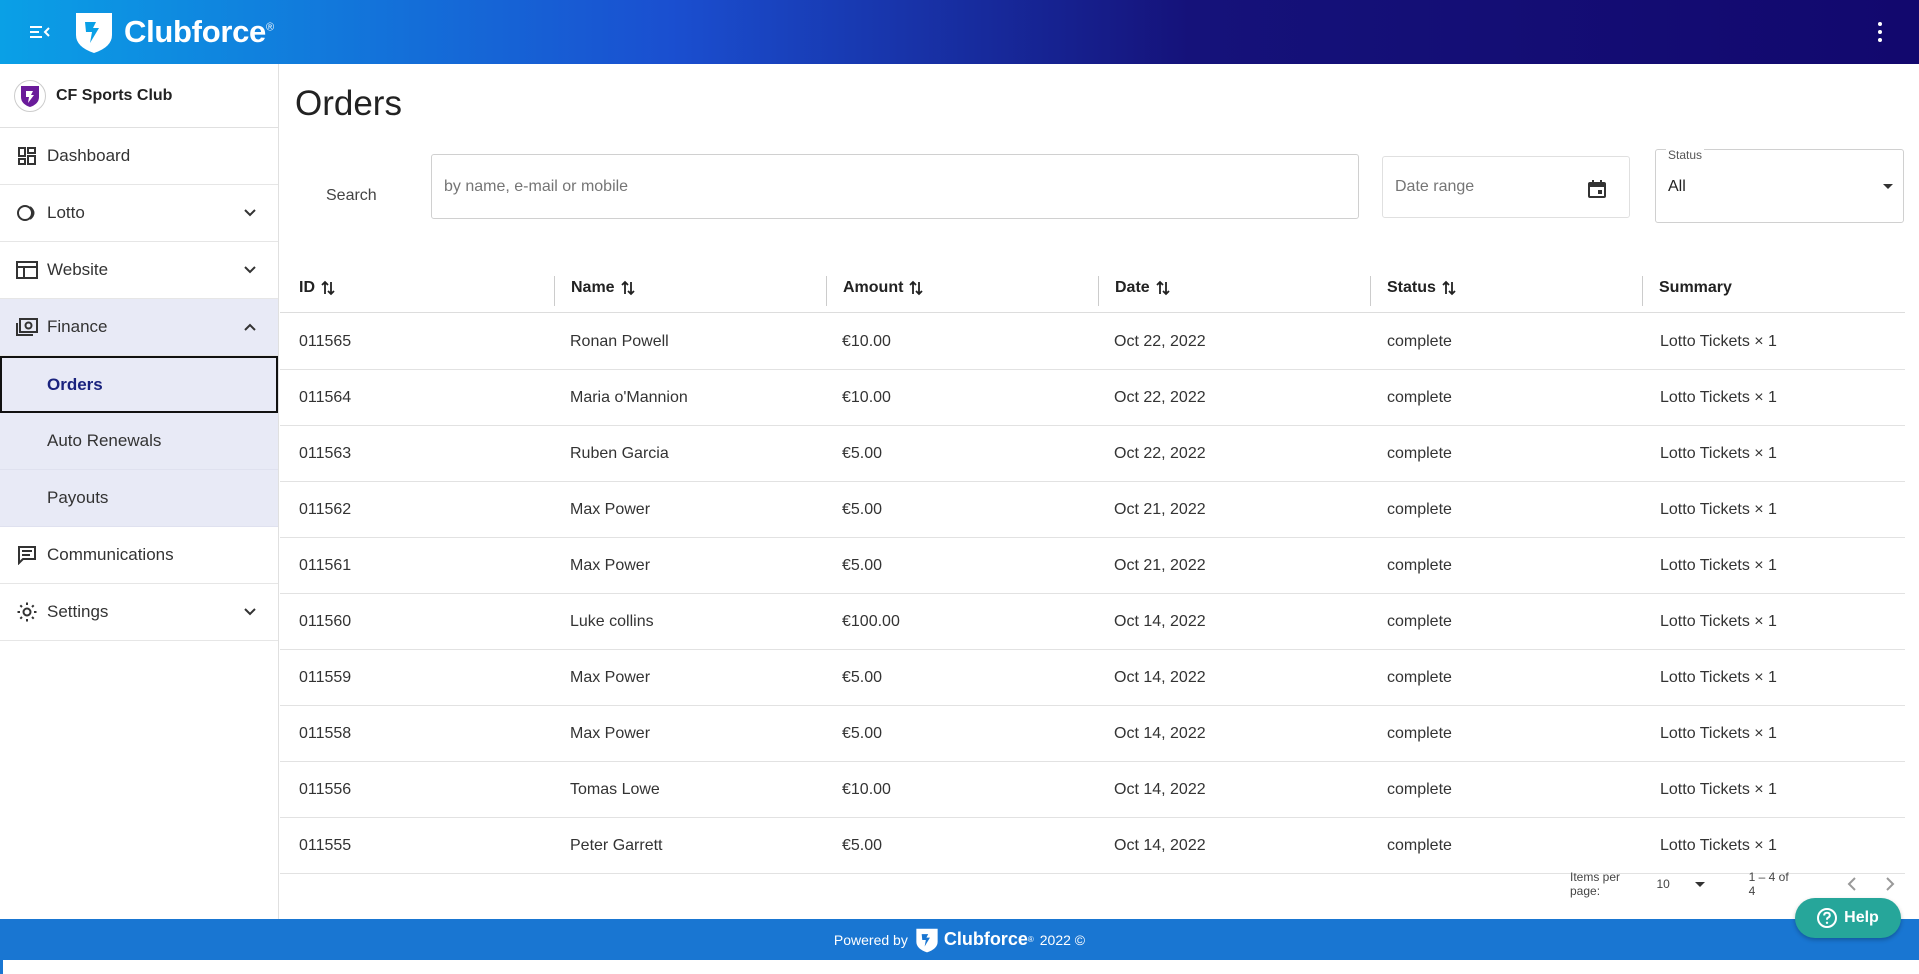 The width and height of the screenshot is (1919, 974). I want to click on sidebar-item-label: Auto Renewals, so click(104, 440).